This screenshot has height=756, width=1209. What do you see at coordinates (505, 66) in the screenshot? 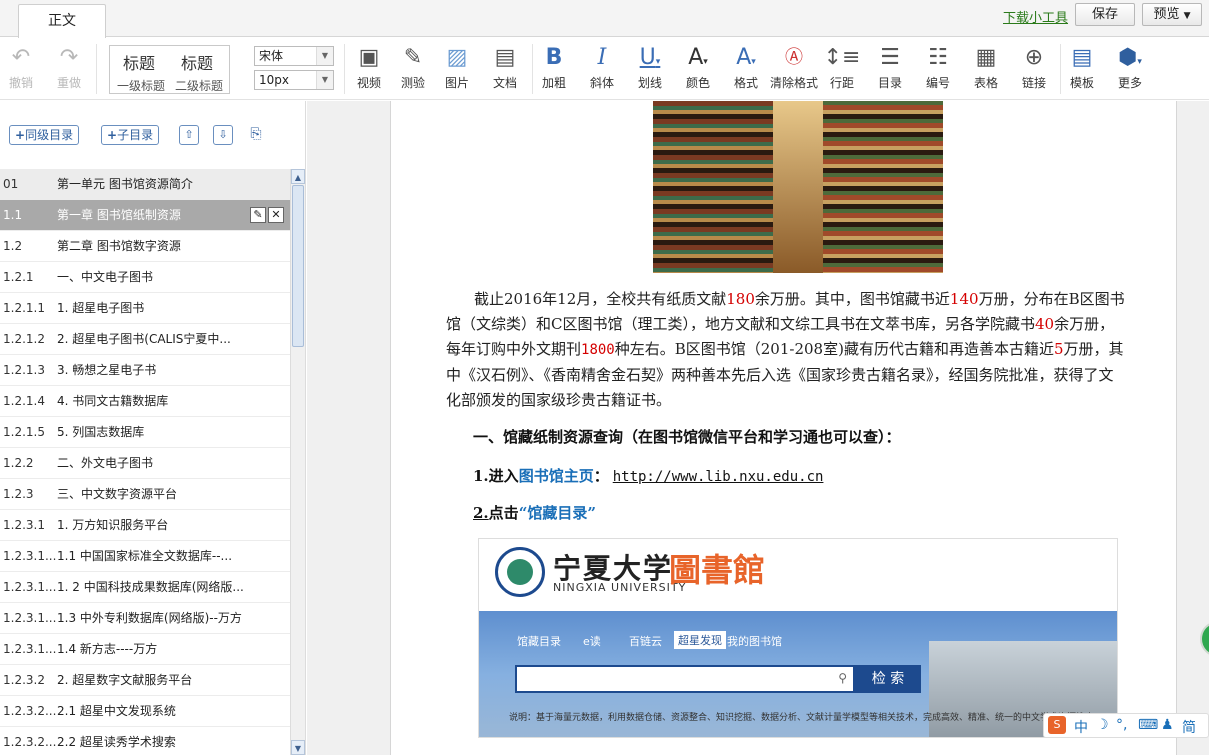
I see `document-button: ▤ 文档` at bounding box center [505, 66].